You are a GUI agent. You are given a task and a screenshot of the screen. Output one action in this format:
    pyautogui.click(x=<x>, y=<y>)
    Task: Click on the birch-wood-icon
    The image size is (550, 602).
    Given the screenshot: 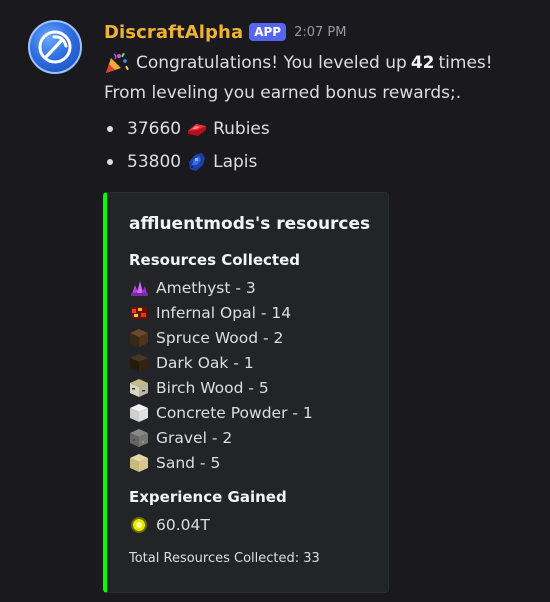 What is the action you would take?
    pyautogui.click(x=139, y=388)
    